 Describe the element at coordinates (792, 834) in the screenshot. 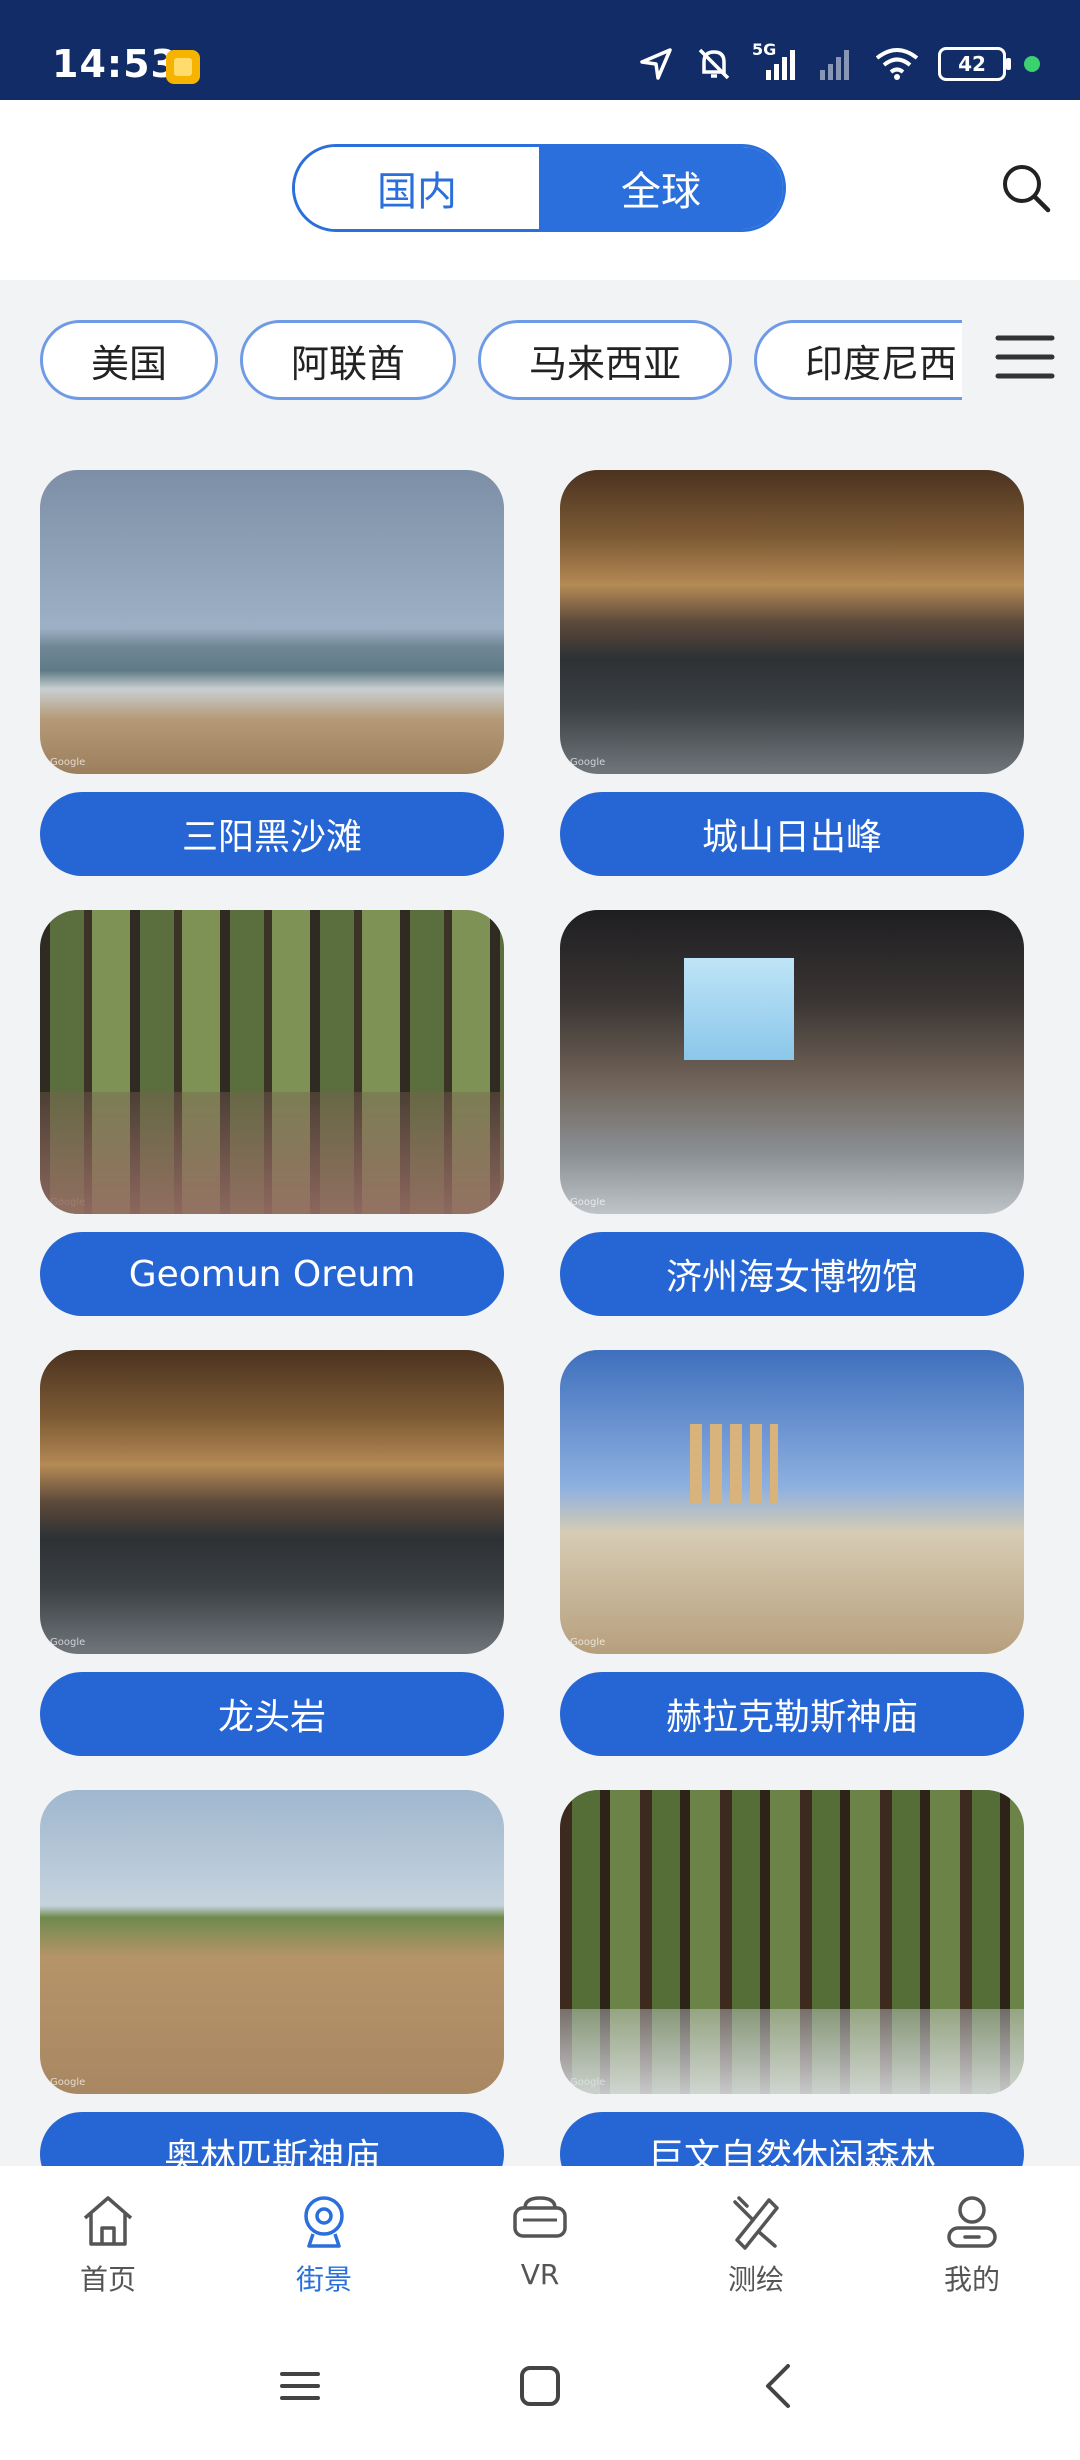

I see `place-name-button: 城山日出峰` at that location.